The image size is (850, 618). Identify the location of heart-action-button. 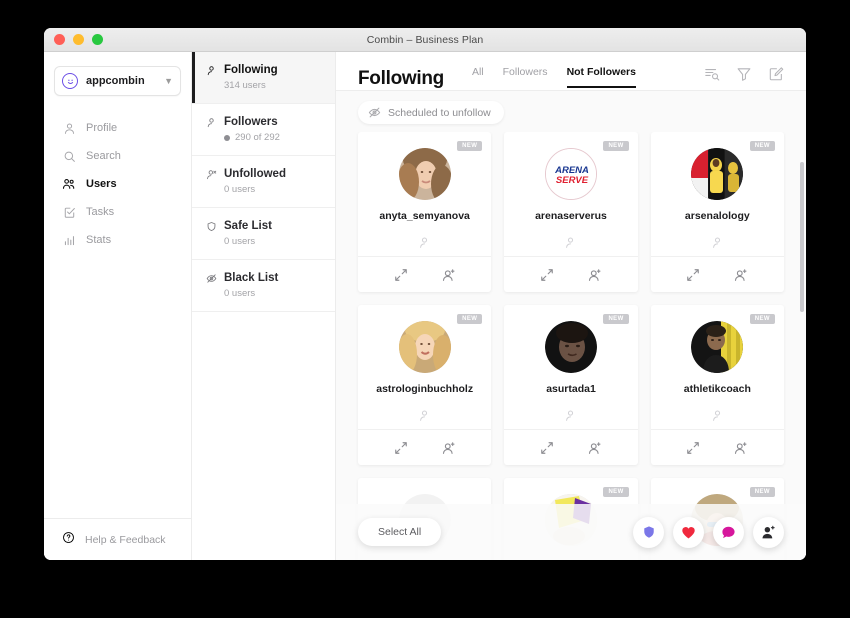
(688, 532).